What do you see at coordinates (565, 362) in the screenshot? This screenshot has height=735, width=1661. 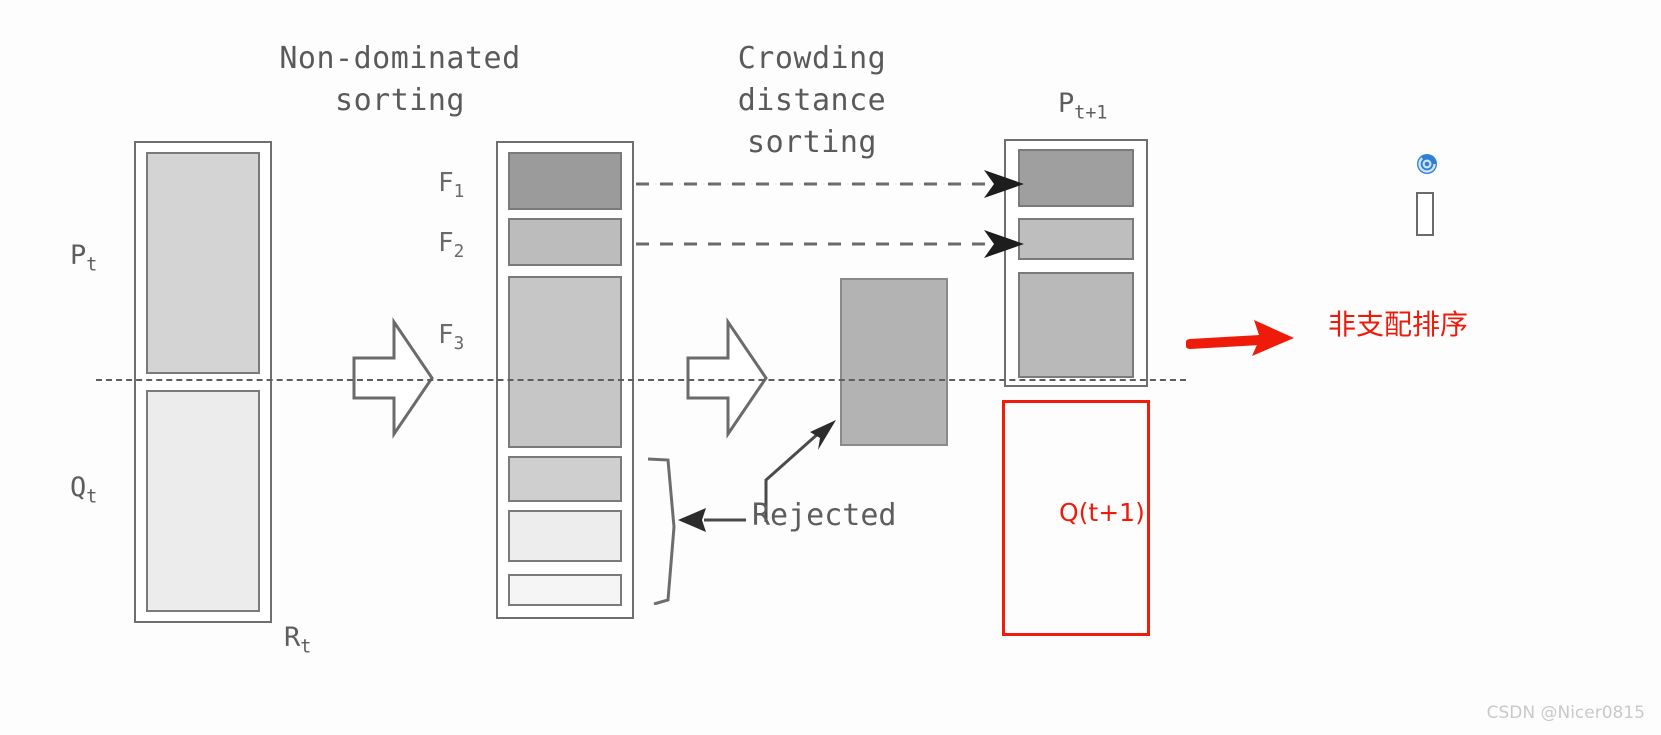 I see `front-block-f3` at bounding box center [565, 362].